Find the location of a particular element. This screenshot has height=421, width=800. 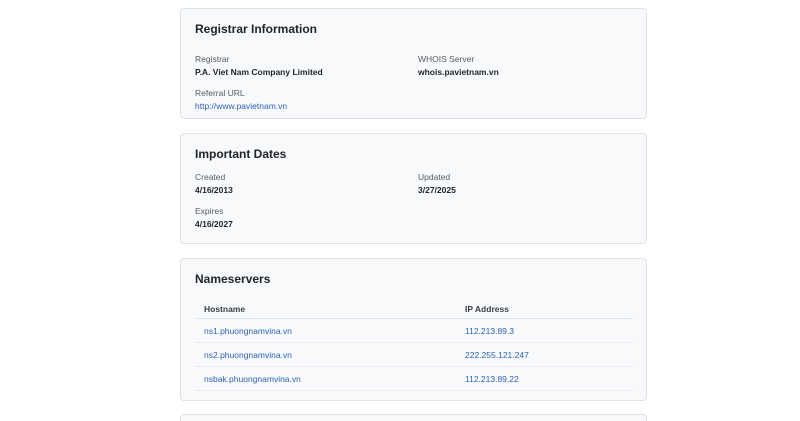

nameserver-ip-link: 222.255.121.247 is located at coordinates (497, 355).